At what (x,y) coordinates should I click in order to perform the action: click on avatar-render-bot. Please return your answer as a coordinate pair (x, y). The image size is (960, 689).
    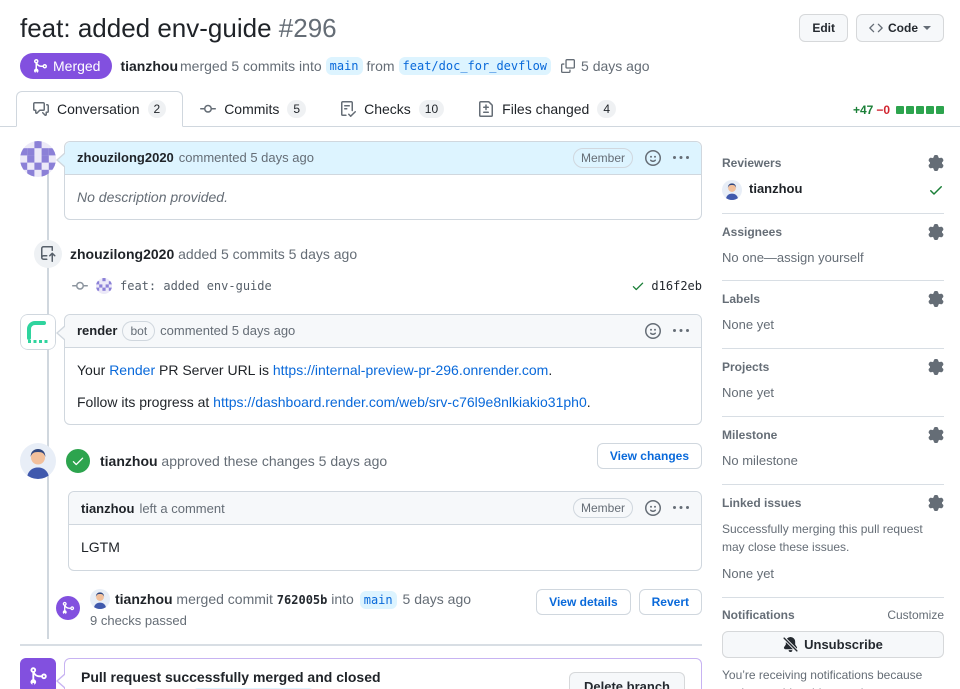
    Looking at the image, I should click on (38, 331).